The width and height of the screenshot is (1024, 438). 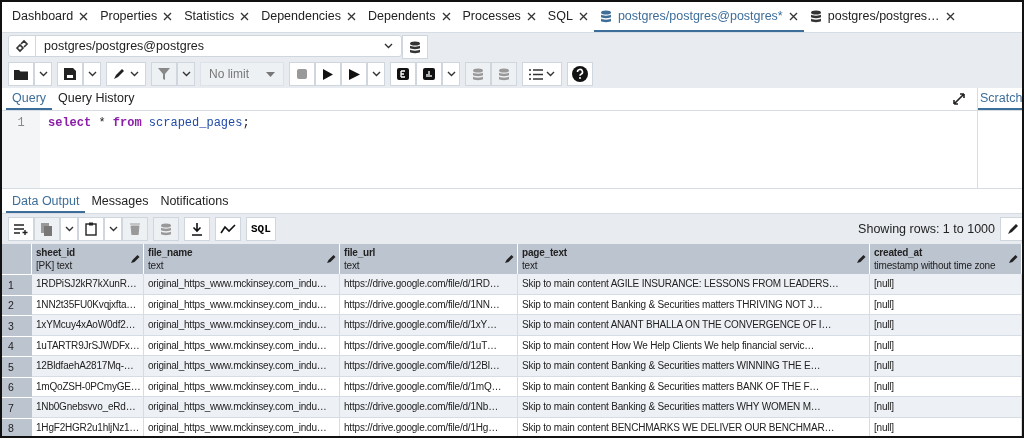 I want to click on download-button, so click(x=197, y=229).